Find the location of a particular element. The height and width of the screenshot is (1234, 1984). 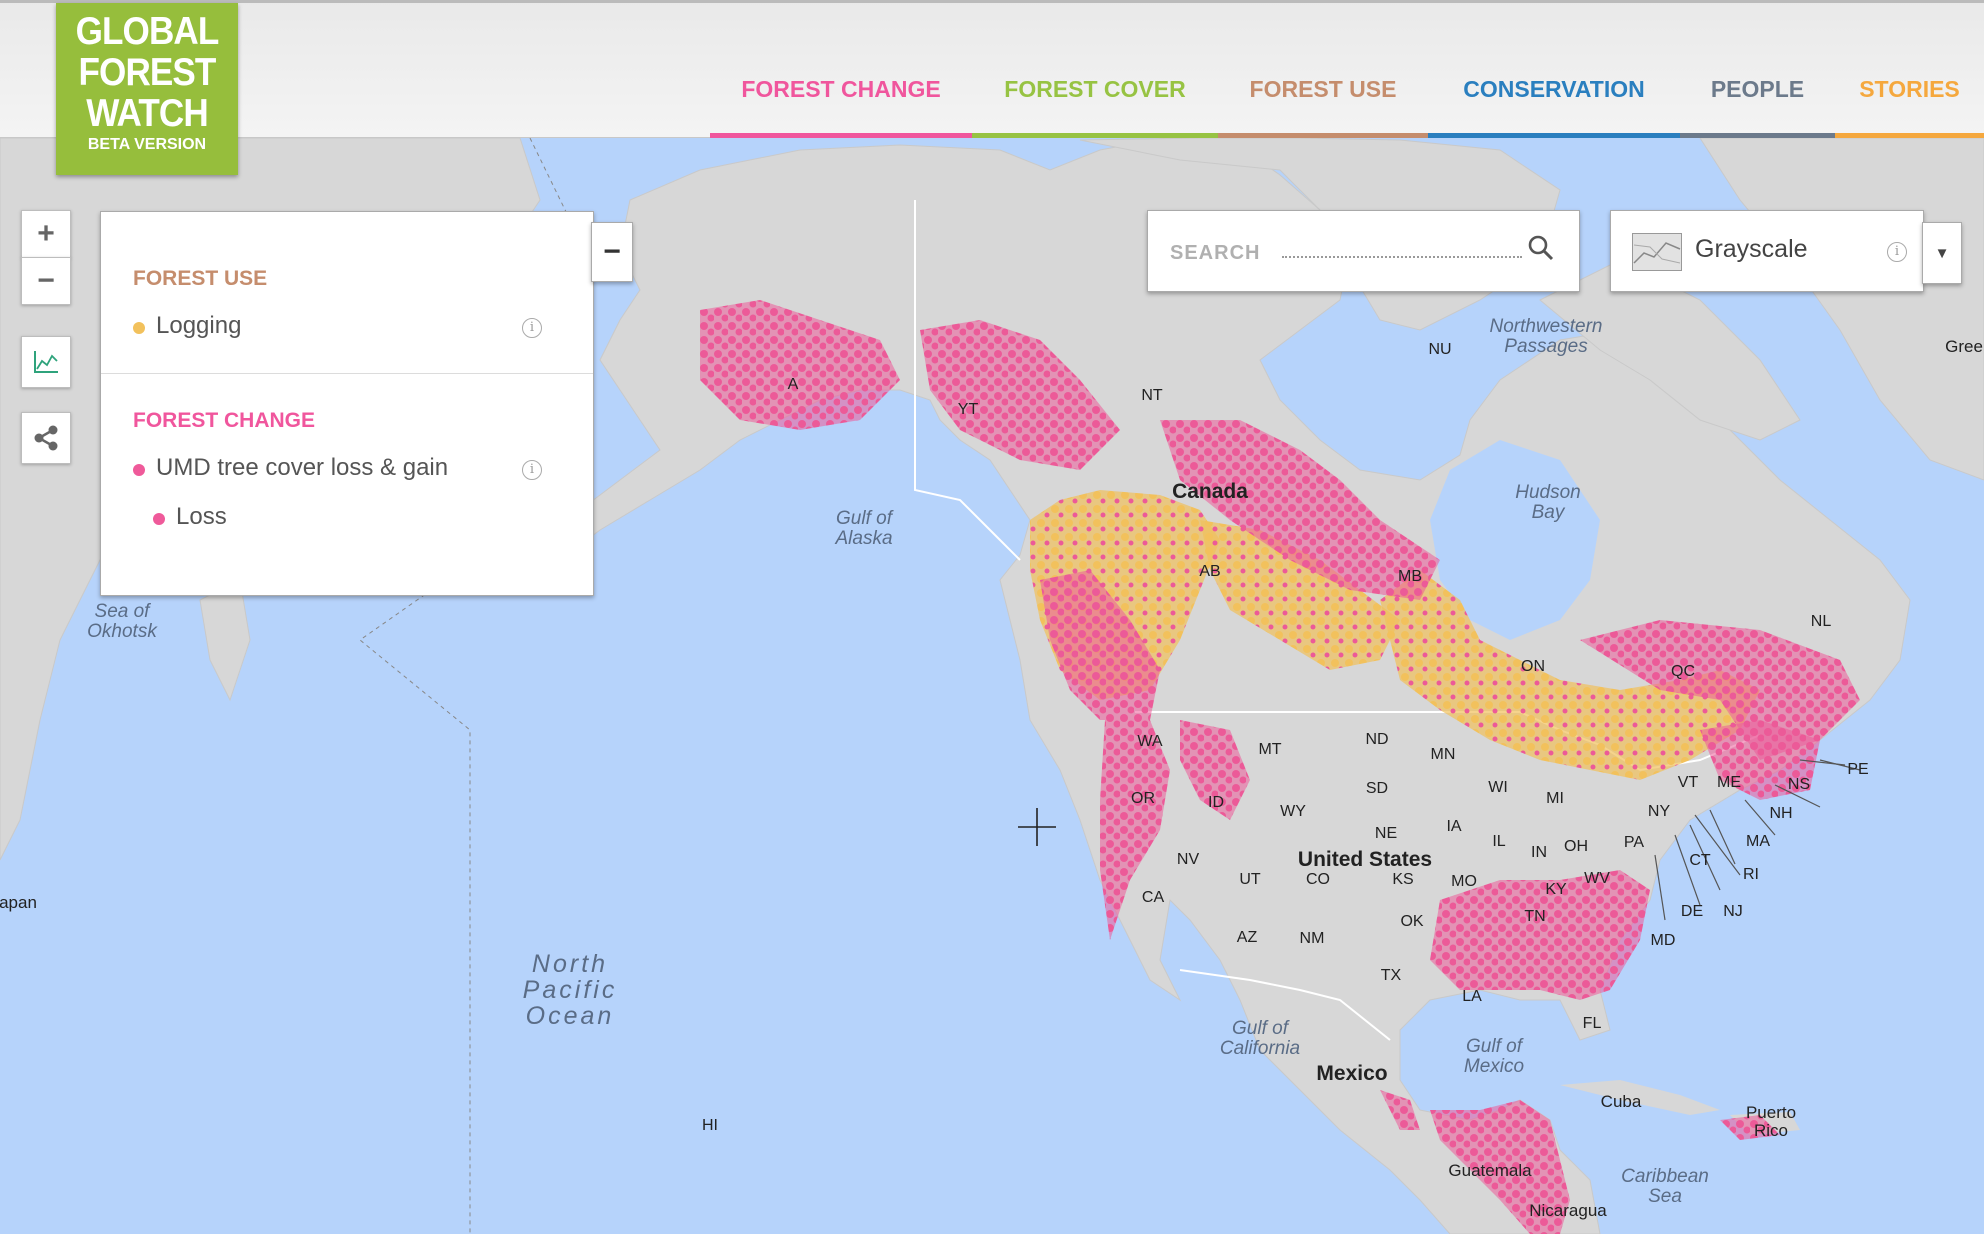

label-mo: MO is located at coordinates (1464, 881).